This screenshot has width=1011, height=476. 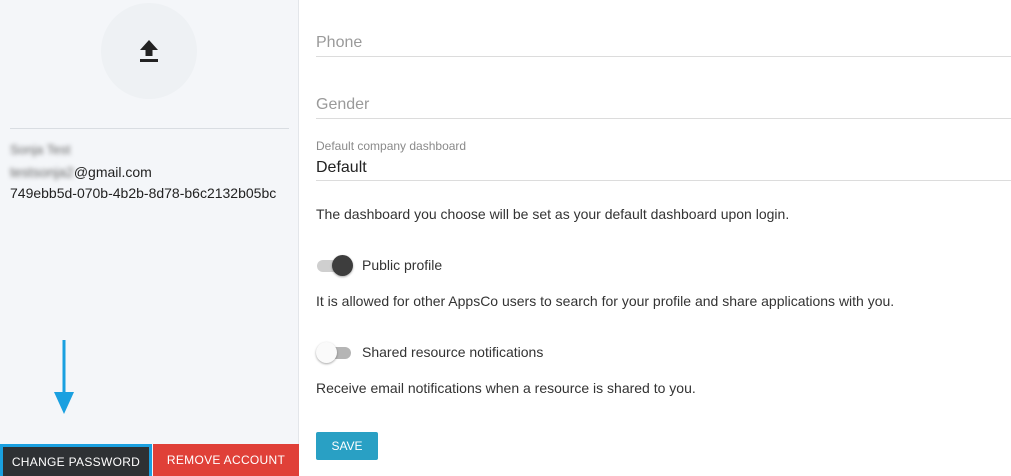 I want to click on save-button: SAVE, so click(x=347, y=446).